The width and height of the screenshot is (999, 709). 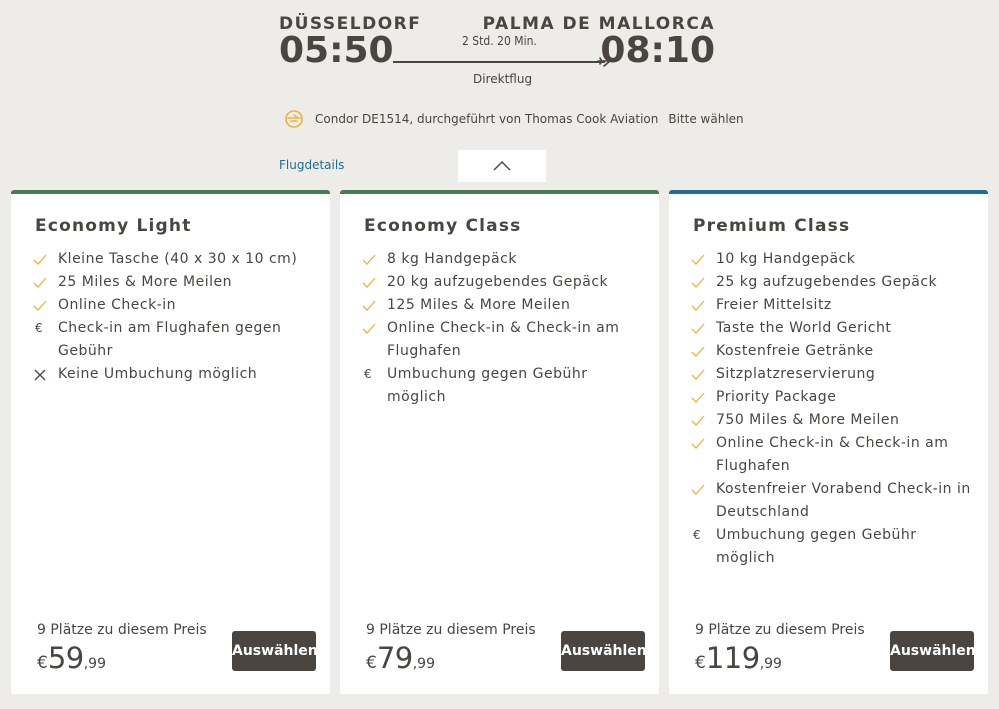 I want to click on feature-text: Kostenfreie Getränke, so click(x=795, y=351).